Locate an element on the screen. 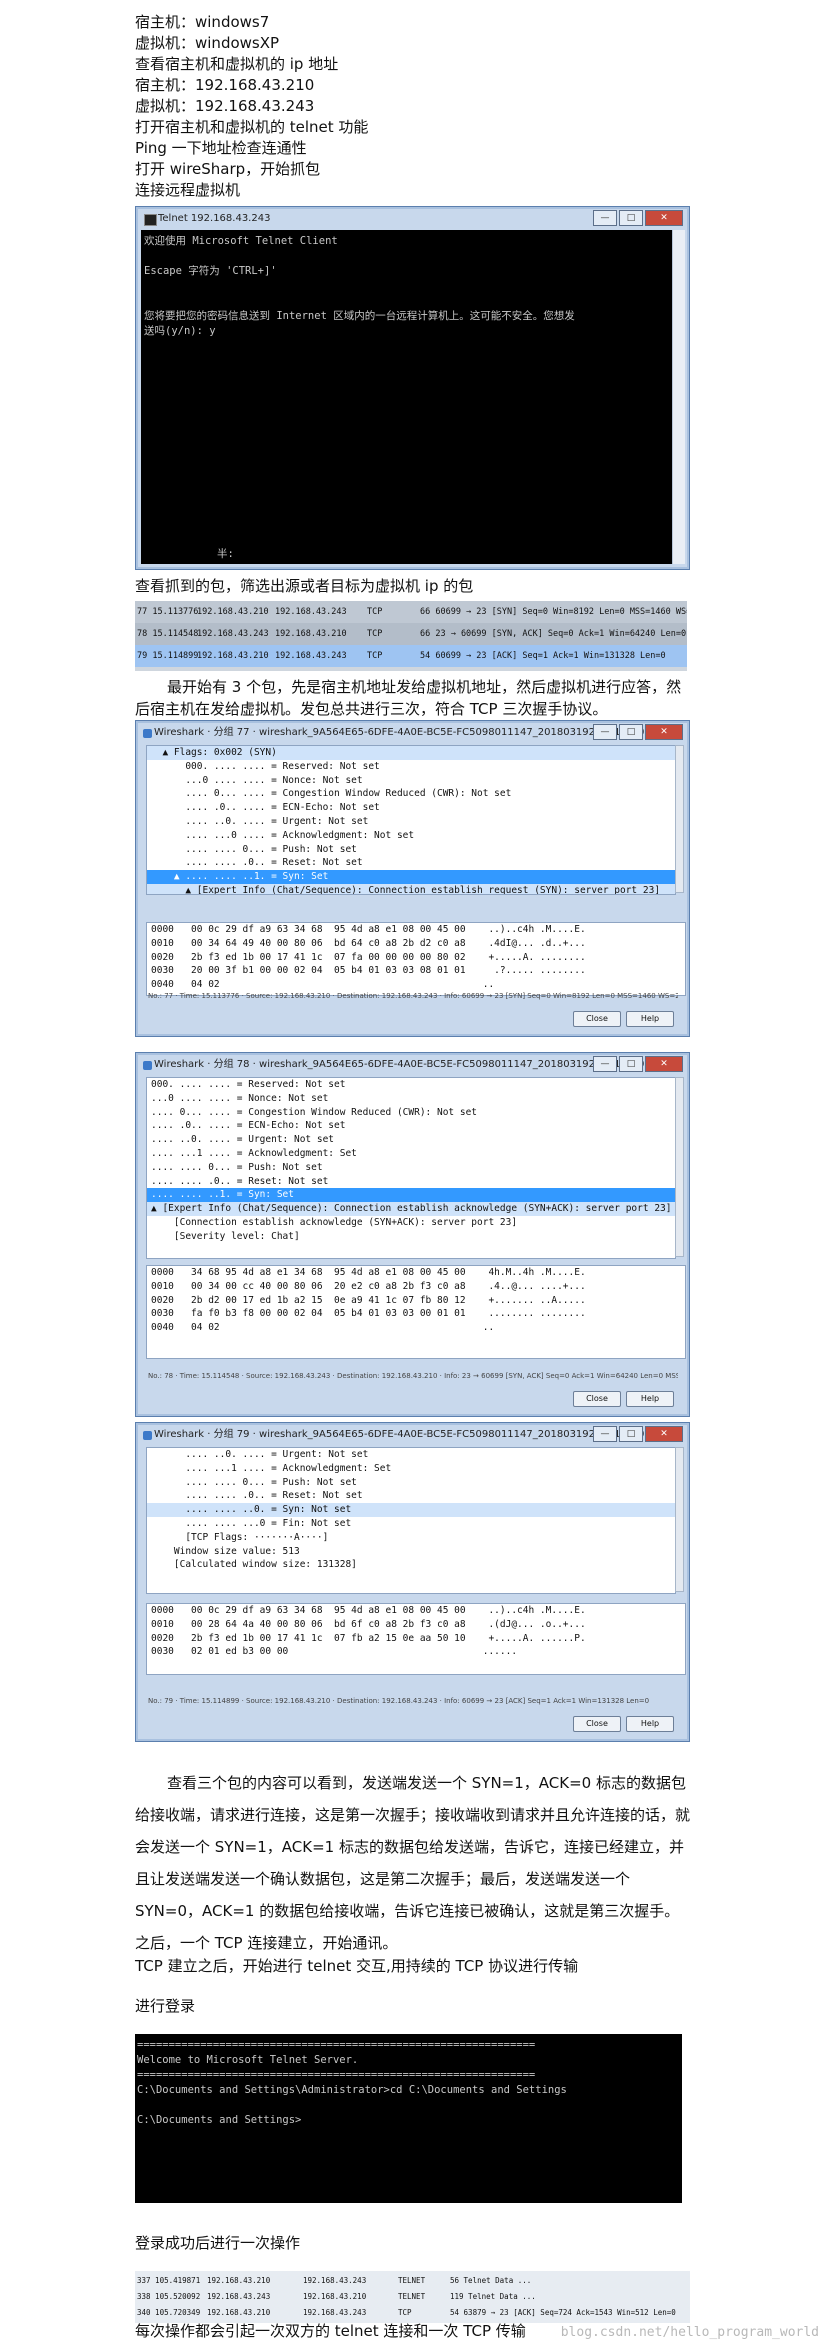 This screenshot has width=823, height=2344. packet-no-time: 78 15.114548 is located at coordinates (168, 634).